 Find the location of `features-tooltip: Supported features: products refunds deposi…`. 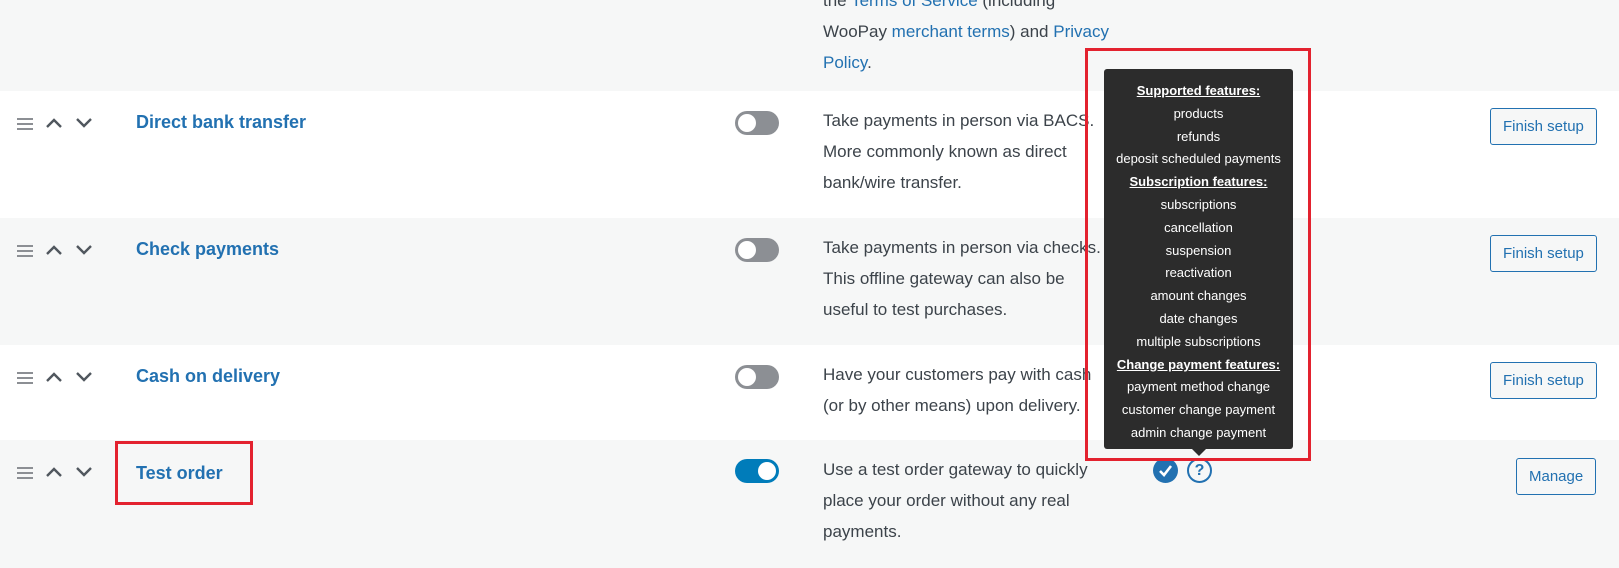

features-tooltip: Supported features: products refunds deposi… is located at coordinates (1198, 262).